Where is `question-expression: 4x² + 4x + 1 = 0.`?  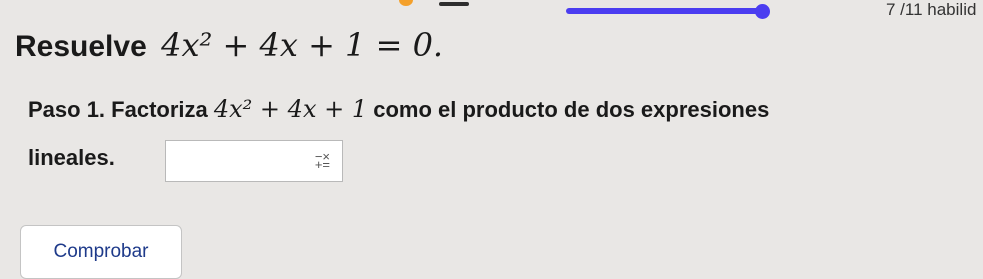
question-expression: 4x² + 4x + 1 = 0. is located at coordinates (302, 45).